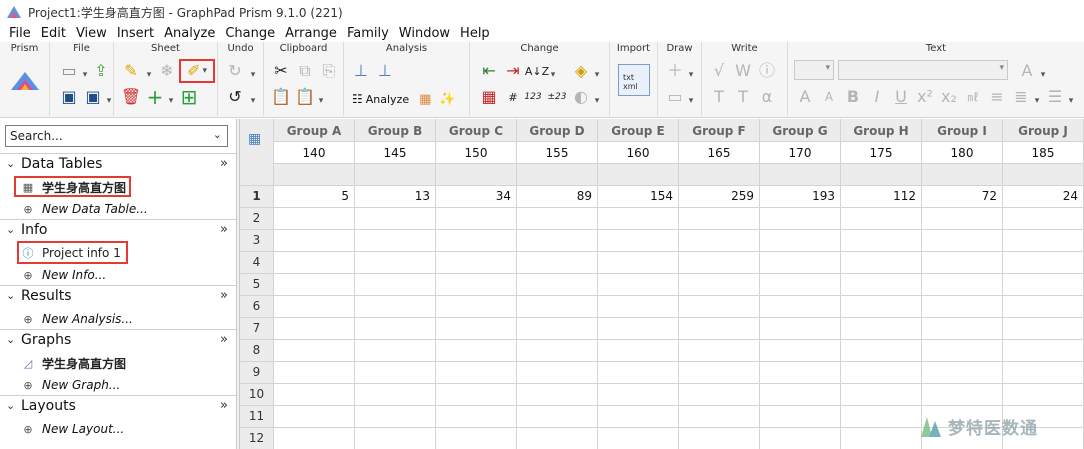  I want to click on copy-icon: ⧉, so click(305, 71).